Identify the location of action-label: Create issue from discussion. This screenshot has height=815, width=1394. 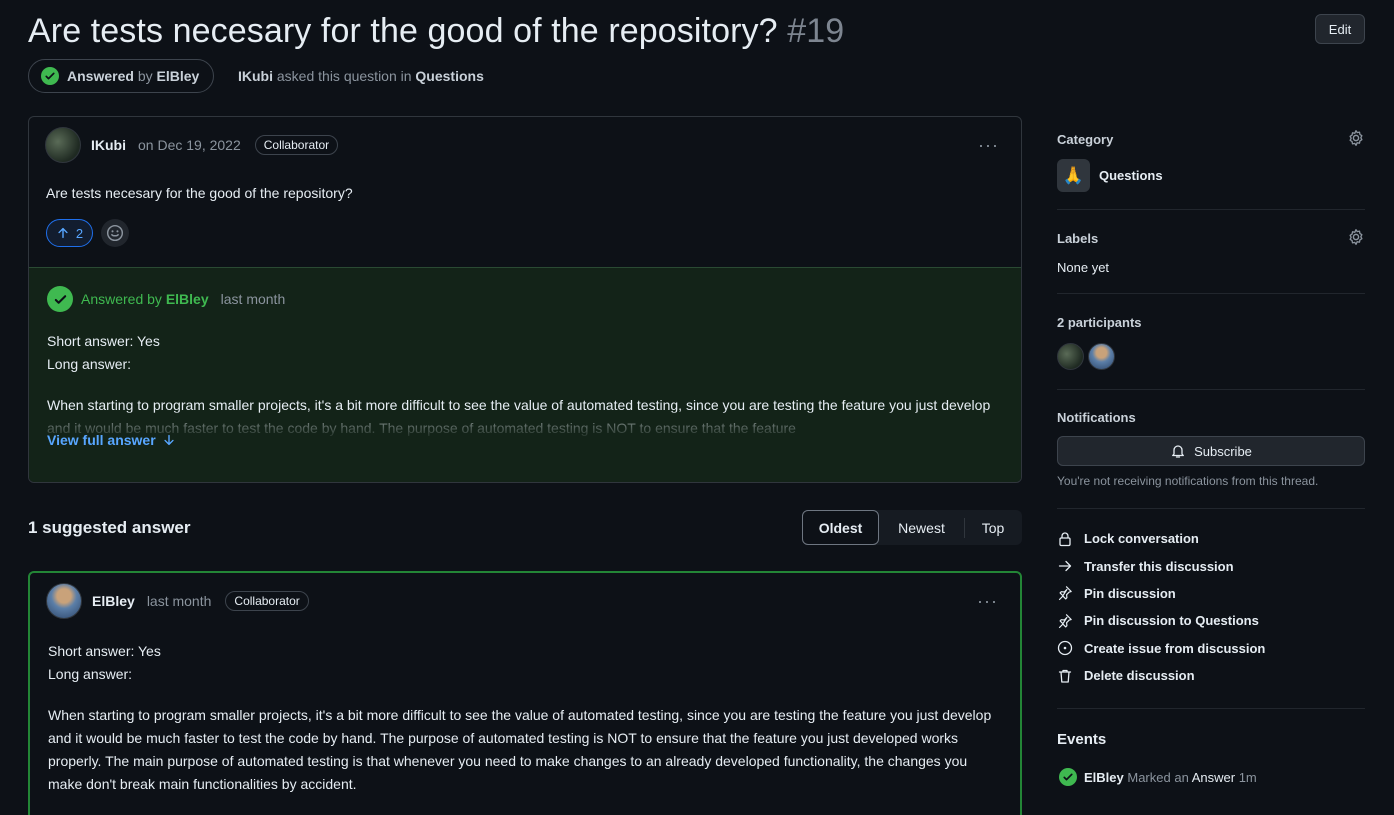
(1175, 648).